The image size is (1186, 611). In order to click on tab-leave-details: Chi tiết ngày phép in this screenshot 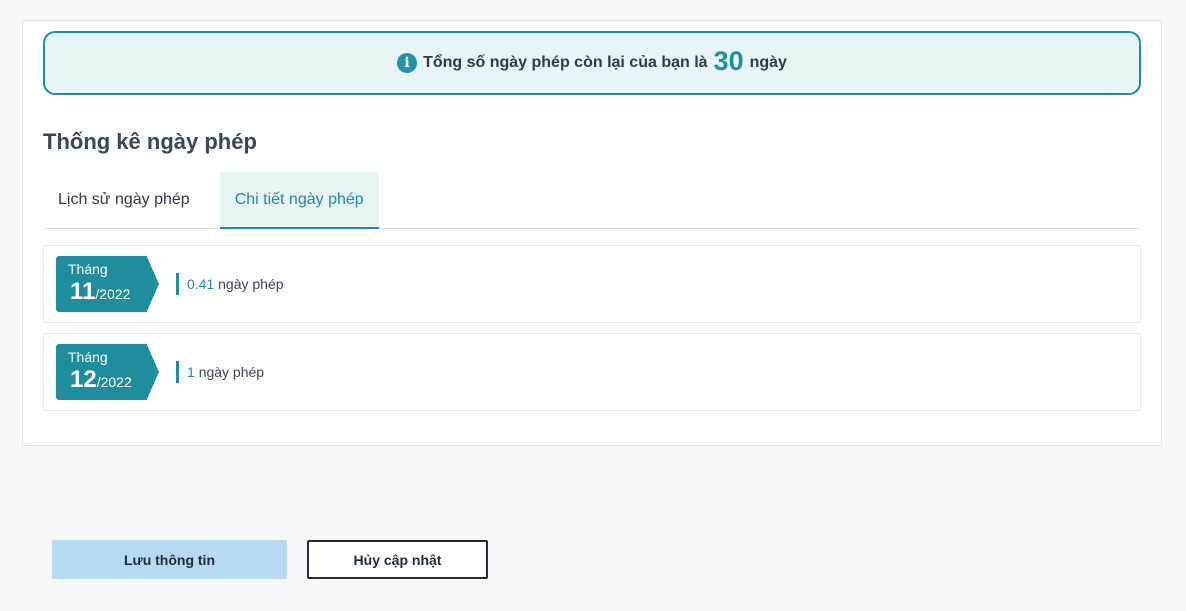, I will do `click(299, 200)`.